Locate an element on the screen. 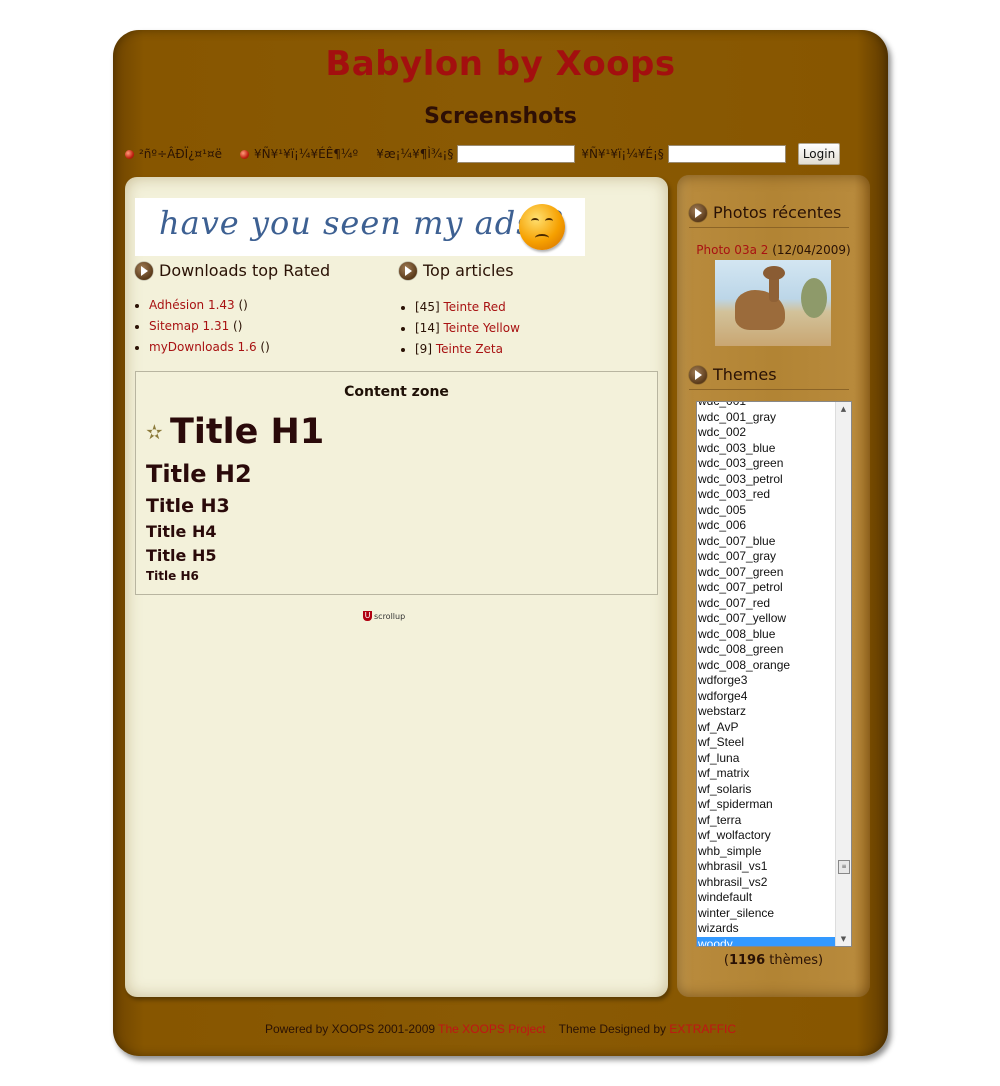 The image size is (1000, 1086). list-item: [45] Teinte Red is located at coordinates (467, 307).